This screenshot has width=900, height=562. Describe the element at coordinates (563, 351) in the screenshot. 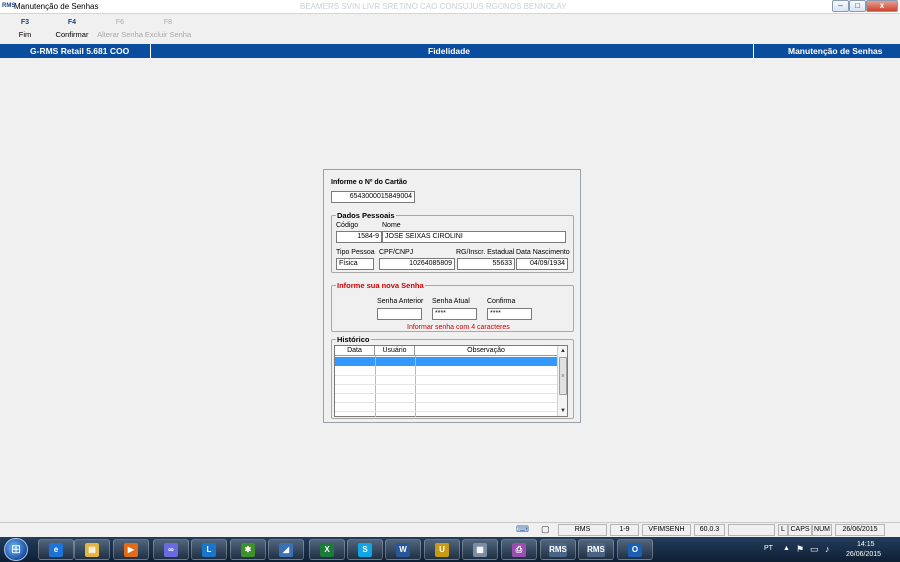

I see `scroll-up-arrow-icon: ▲` at that location.